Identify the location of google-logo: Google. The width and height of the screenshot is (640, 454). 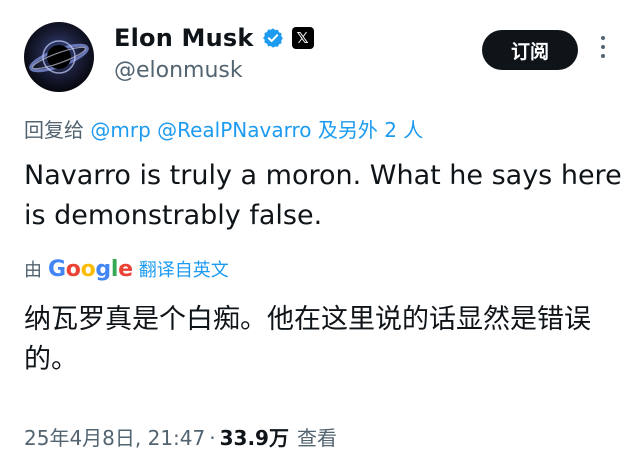
(90, 269).